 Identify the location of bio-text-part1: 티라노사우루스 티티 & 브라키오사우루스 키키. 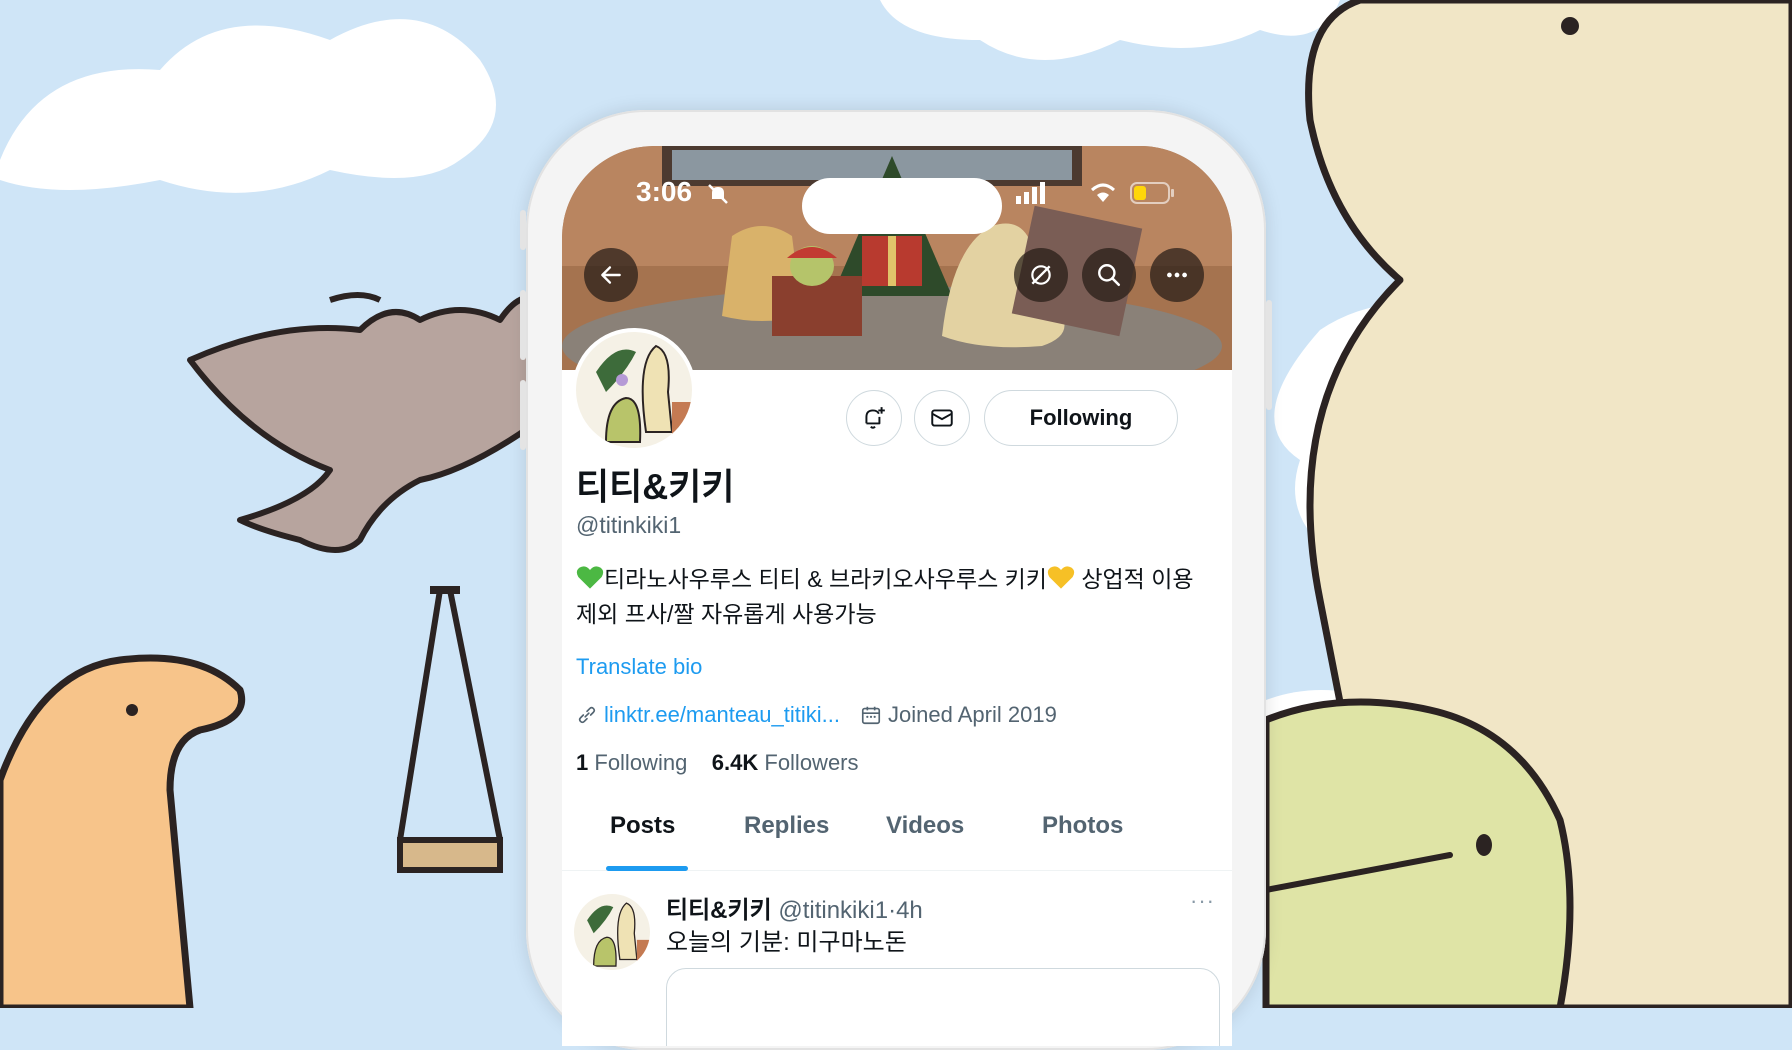
(825, 579).